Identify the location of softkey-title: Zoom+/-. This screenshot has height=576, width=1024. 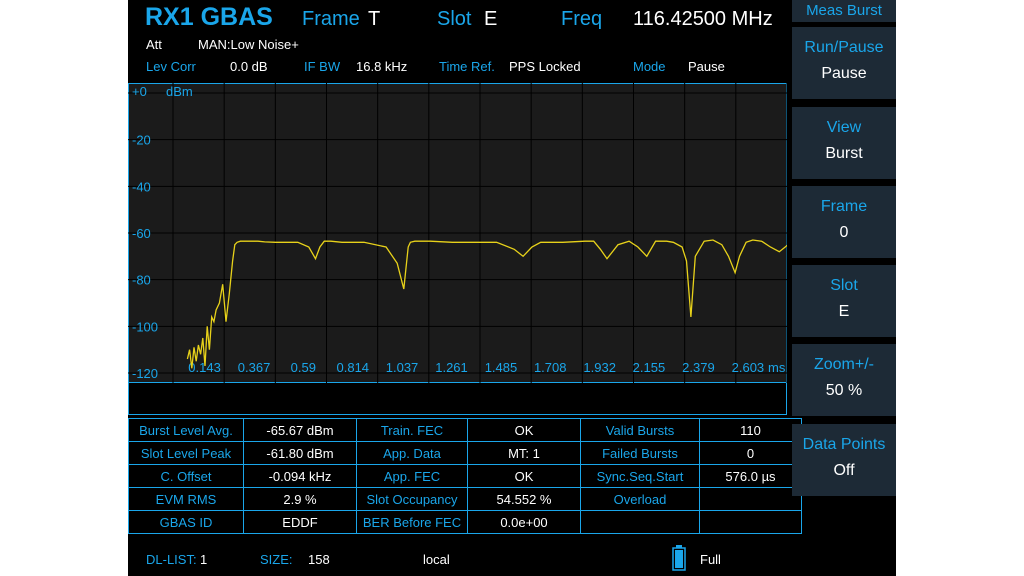
(843, 364).